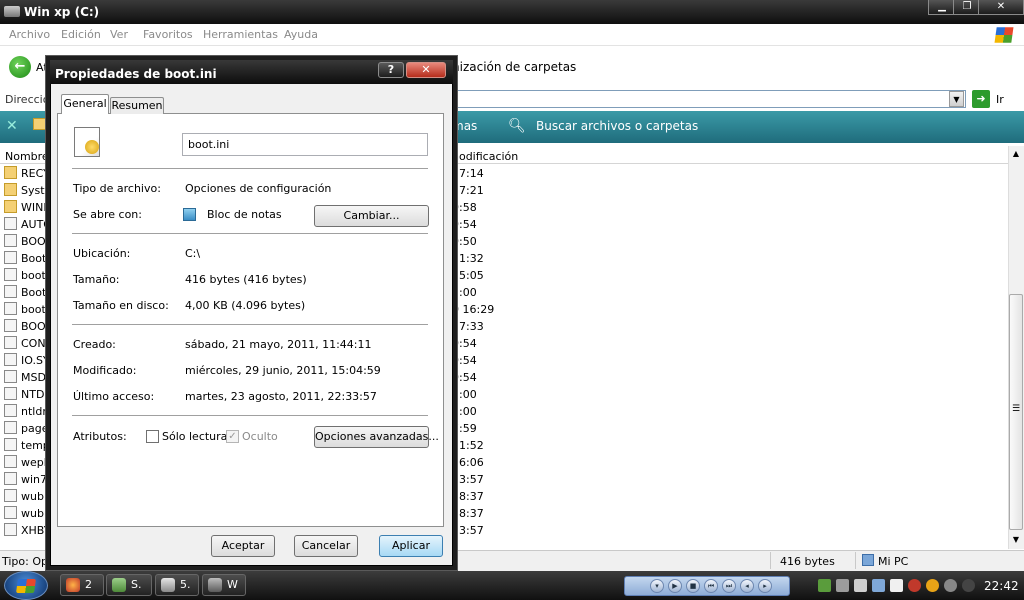 Image resolution: width=1024 pixels, height=600 pixels. I want to click on back-button-label: At, so click(42, 67).